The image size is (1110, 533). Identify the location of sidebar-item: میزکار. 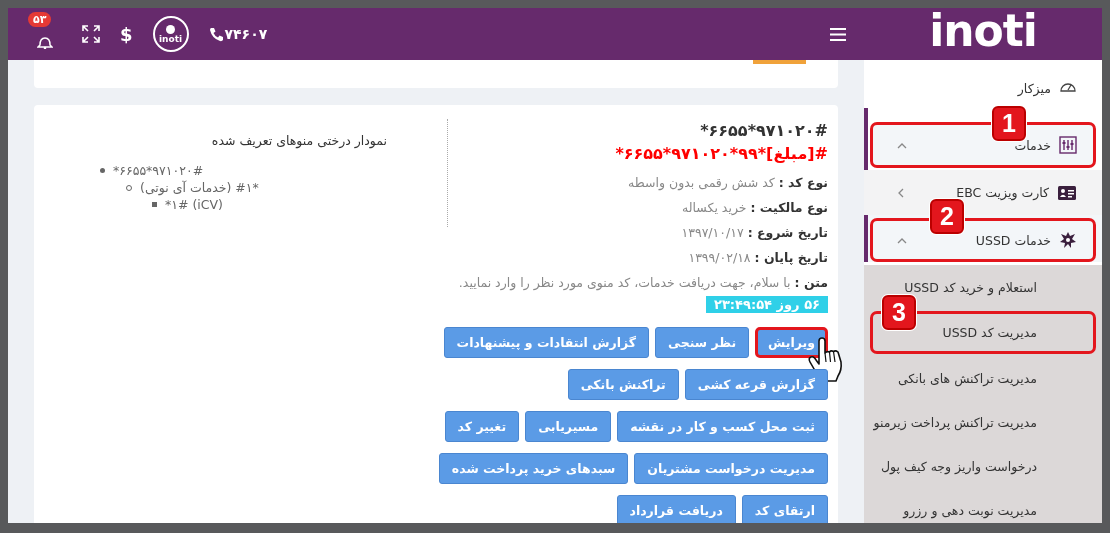
(983, 88).